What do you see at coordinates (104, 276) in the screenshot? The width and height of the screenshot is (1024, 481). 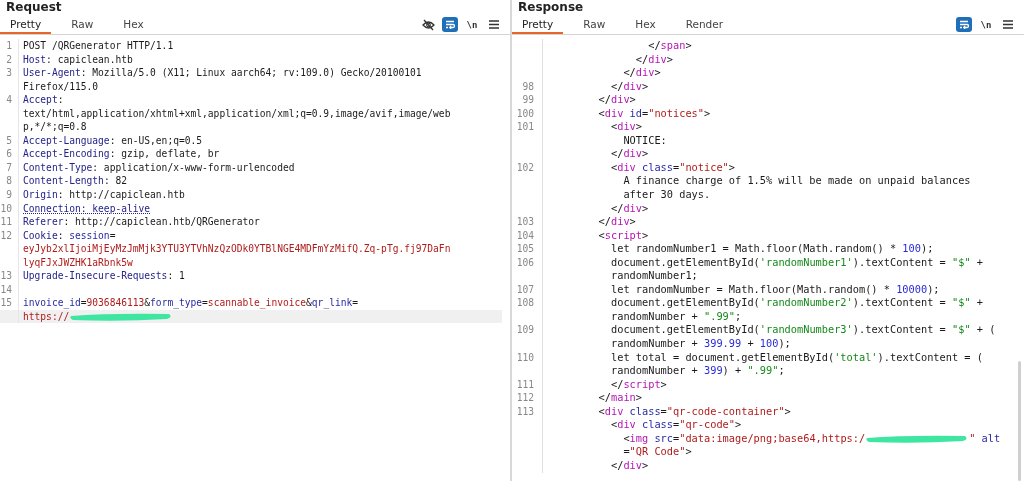 I see `code-line: Upgrade-Insecure-Requests: 1` at bounding box center [104, 276].